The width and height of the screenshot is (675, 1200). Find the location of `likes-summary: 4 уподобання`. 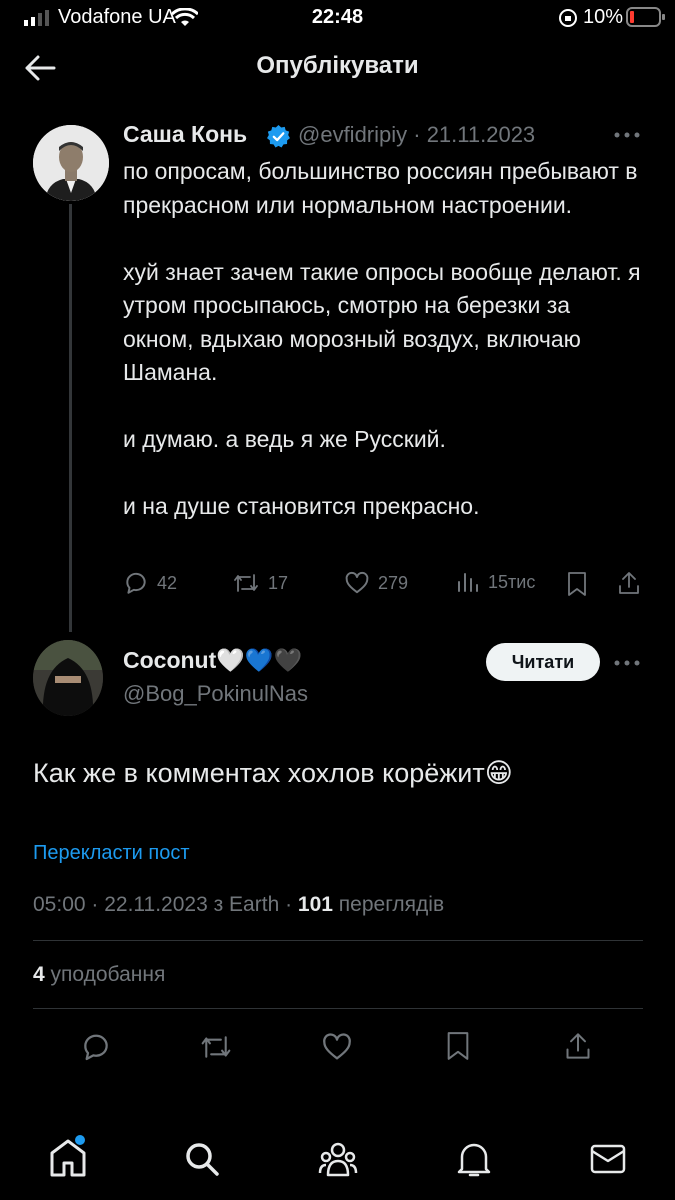

likes-summary: 4 уподобання is located at coordinates (99, 975).